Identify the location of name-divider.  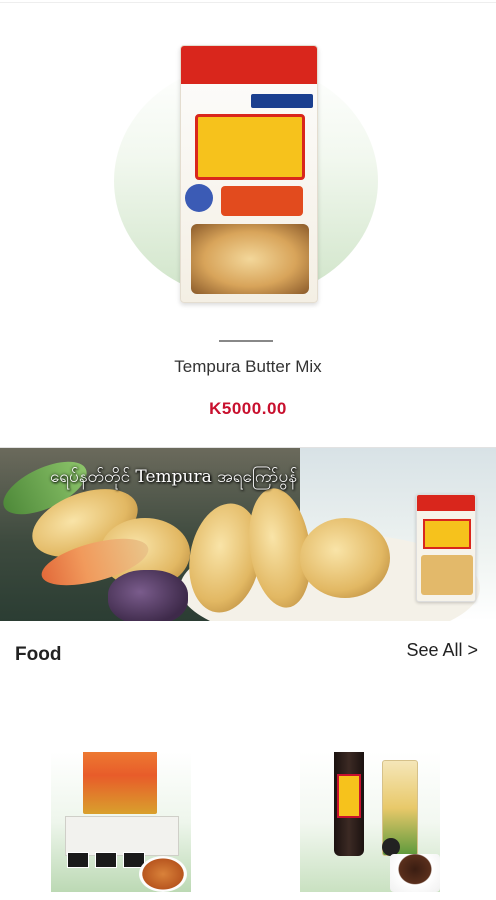
(246, 341).